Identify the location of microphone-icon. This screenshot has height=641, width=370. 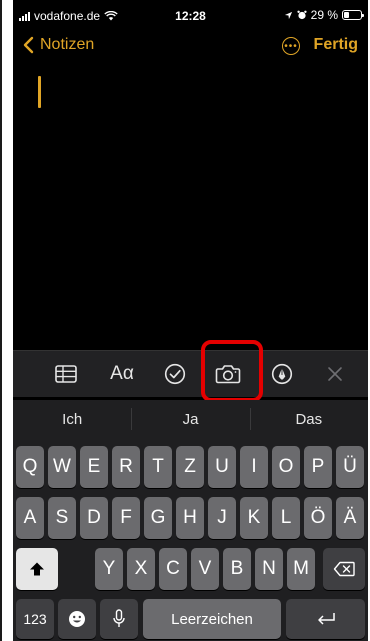
(119, 618).